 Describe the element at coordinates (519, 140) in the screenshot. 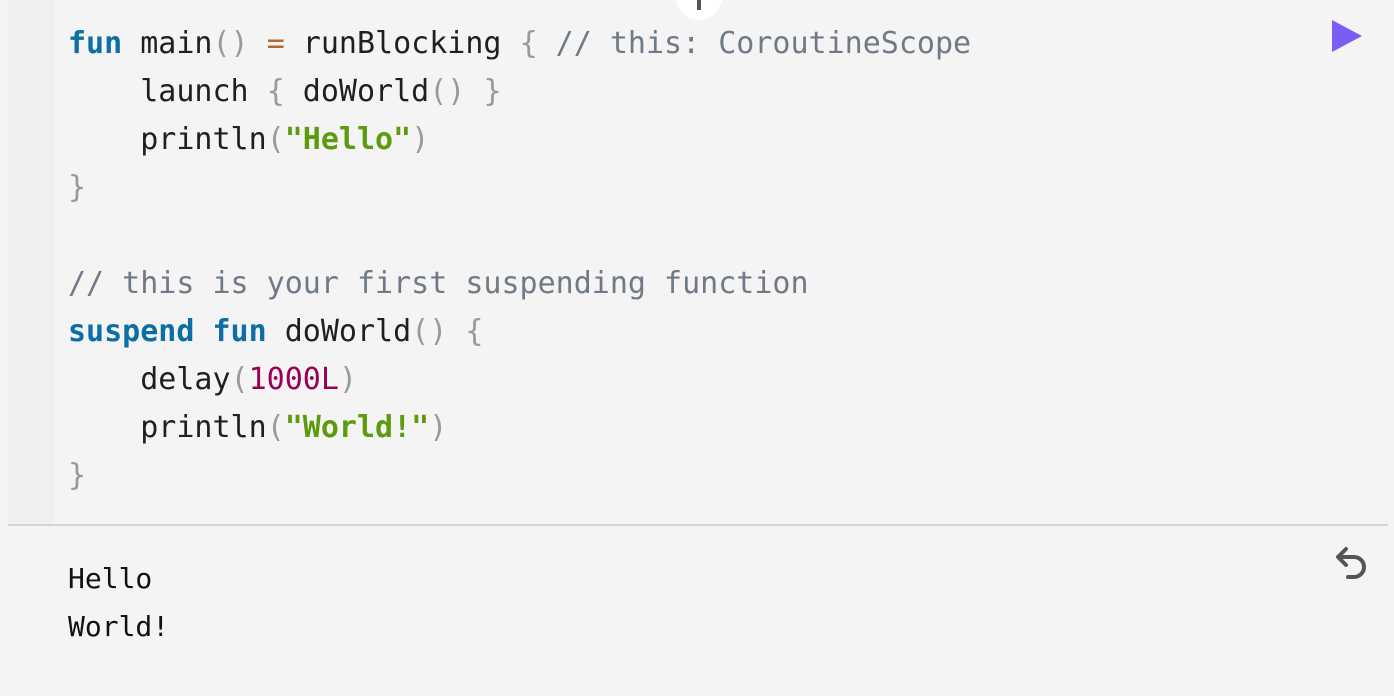

I see `code-line: println("Hello")` at that location.